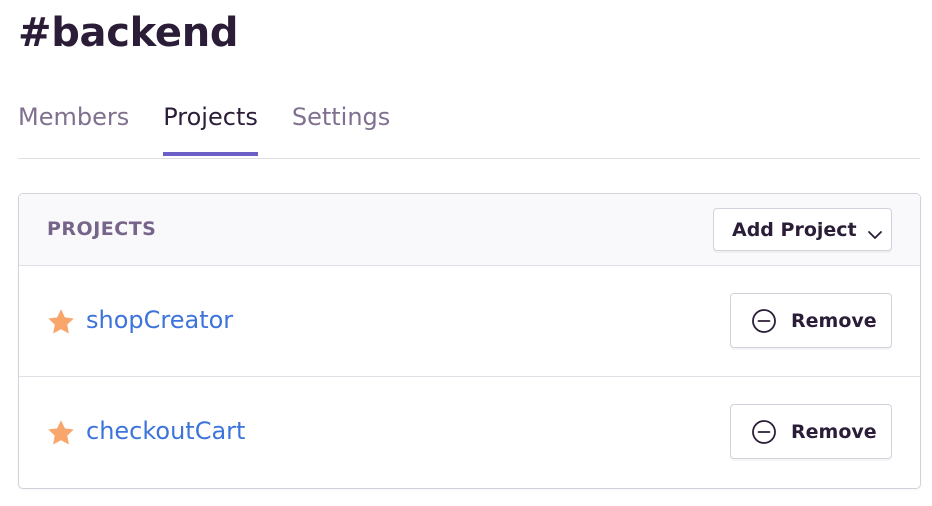 This screenshot has height=506, width=932. Describe the element at coordinates (341, 127) in the screenshot. I see `tab-settings: Settings` at that location.